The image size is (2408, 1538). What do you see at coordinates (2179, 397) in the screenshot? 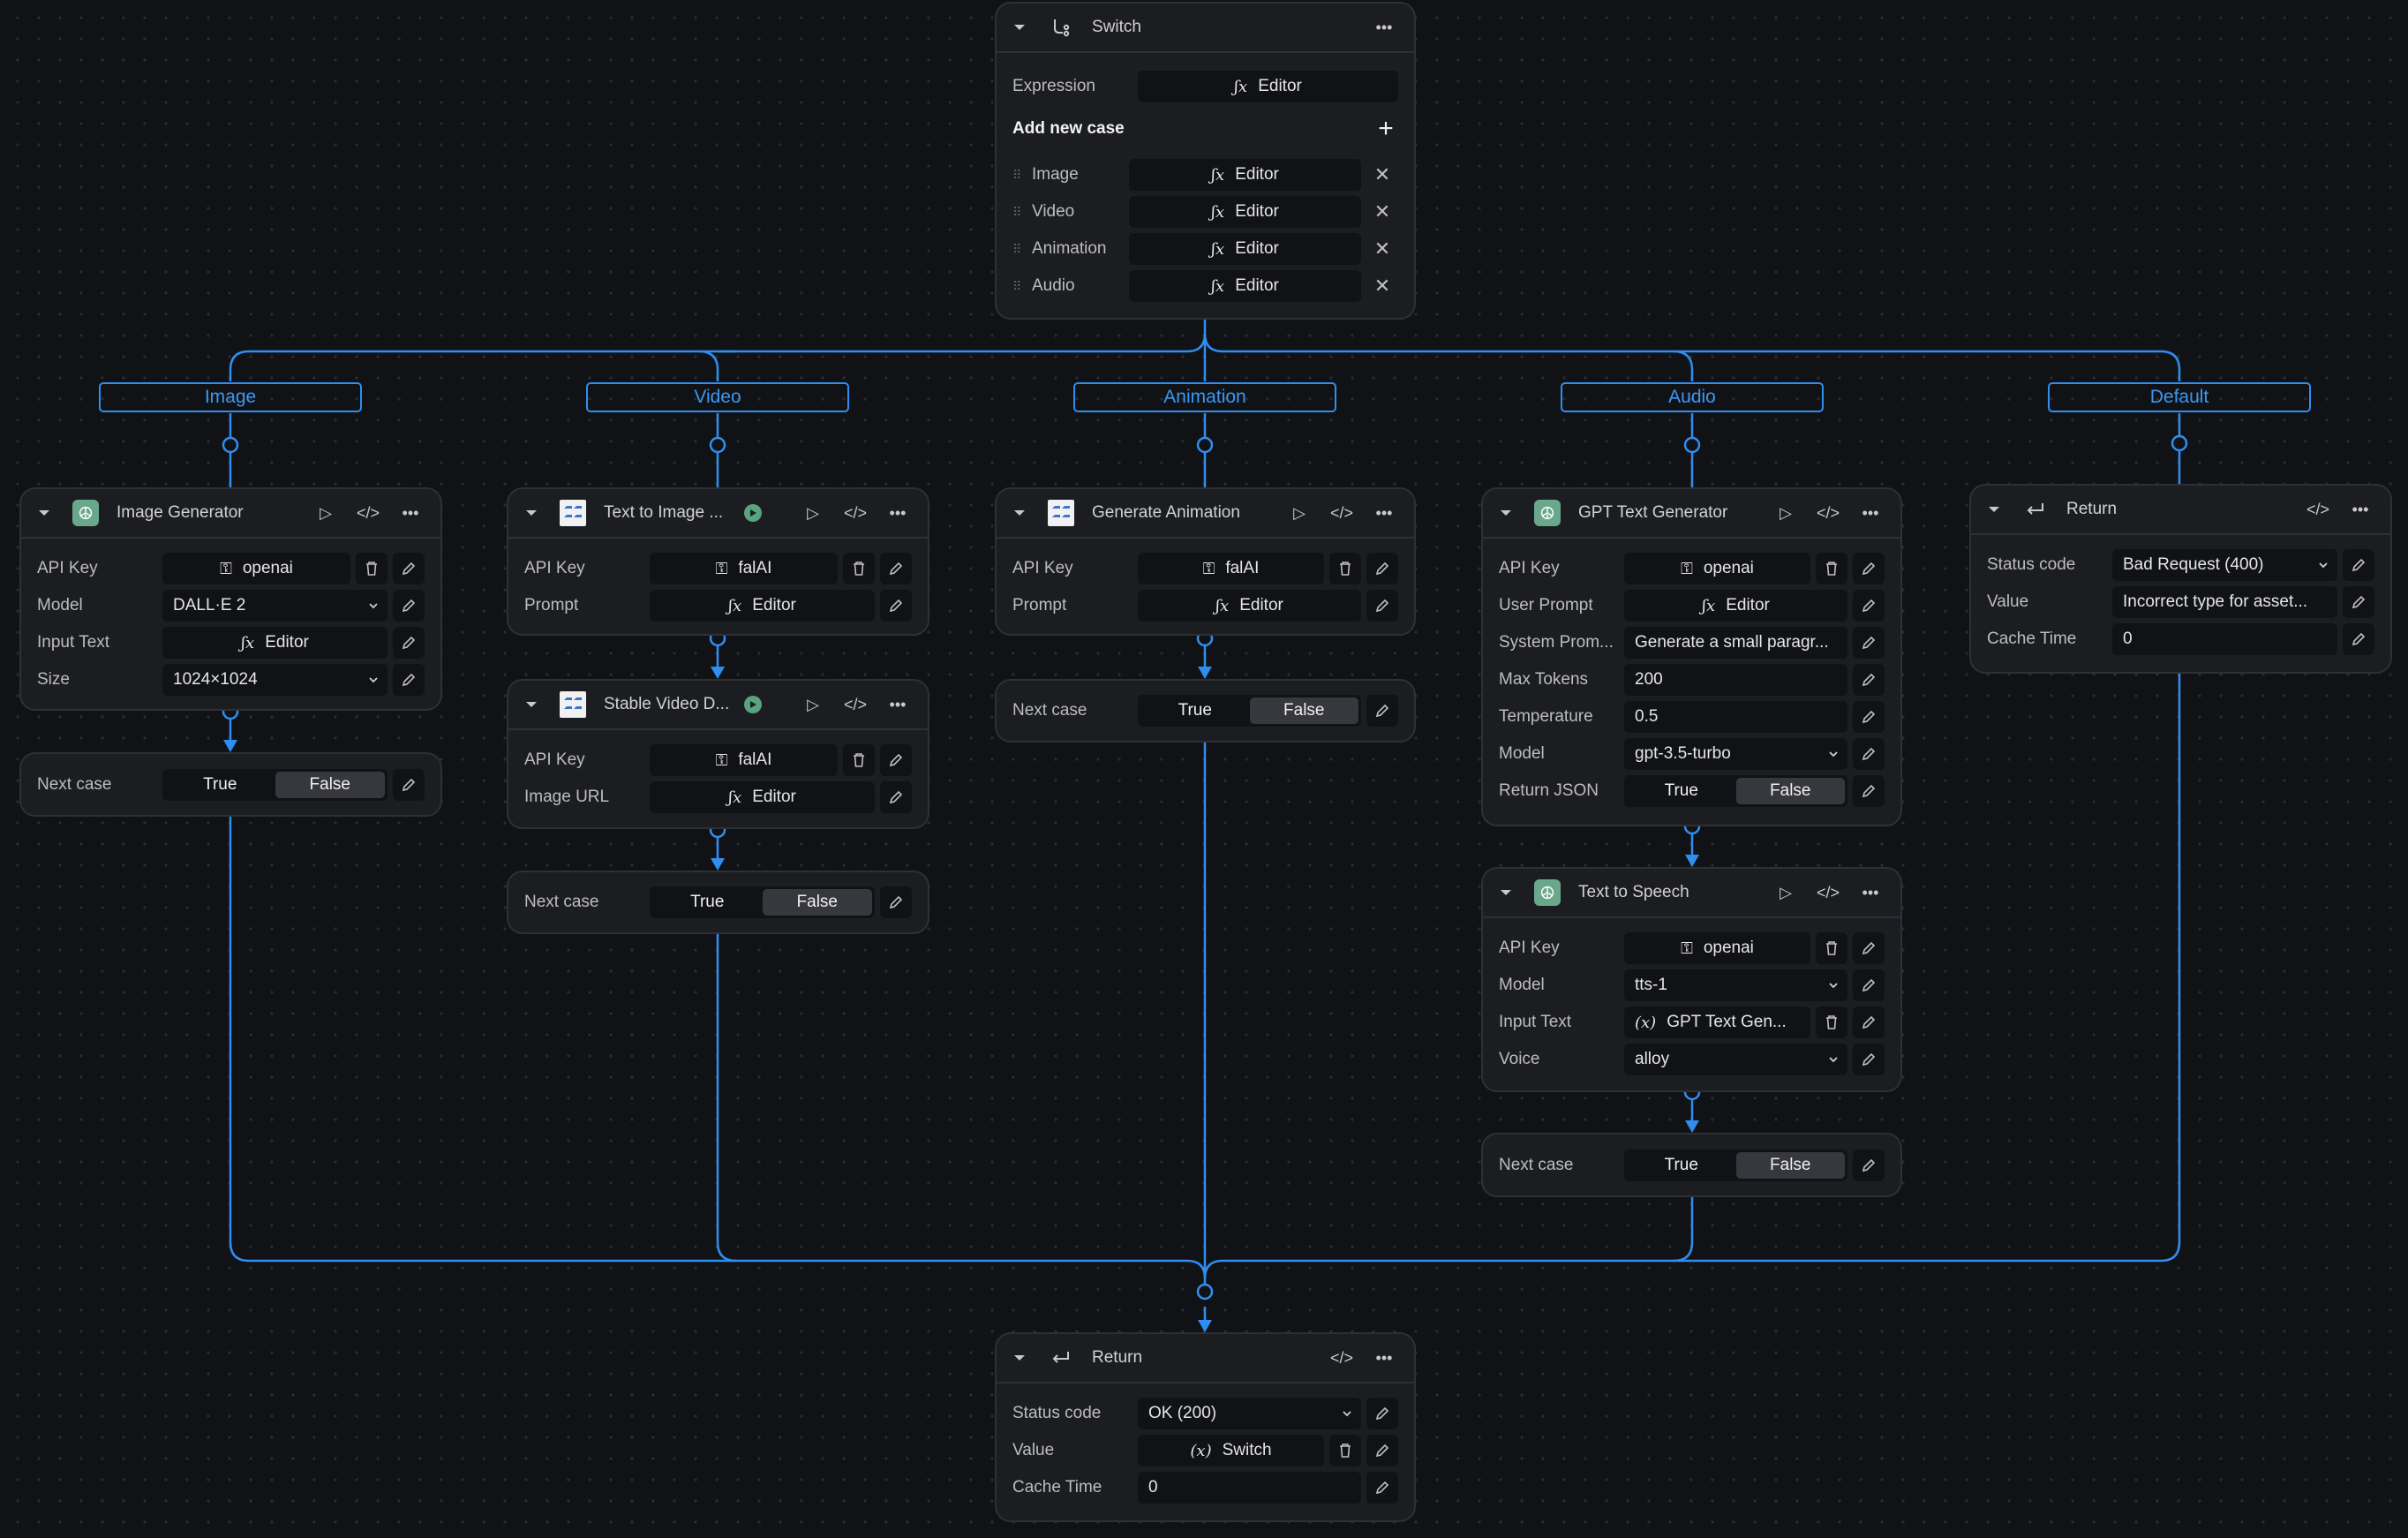
I see `branch-label-default: Default` at bounding box center [2179, 397].